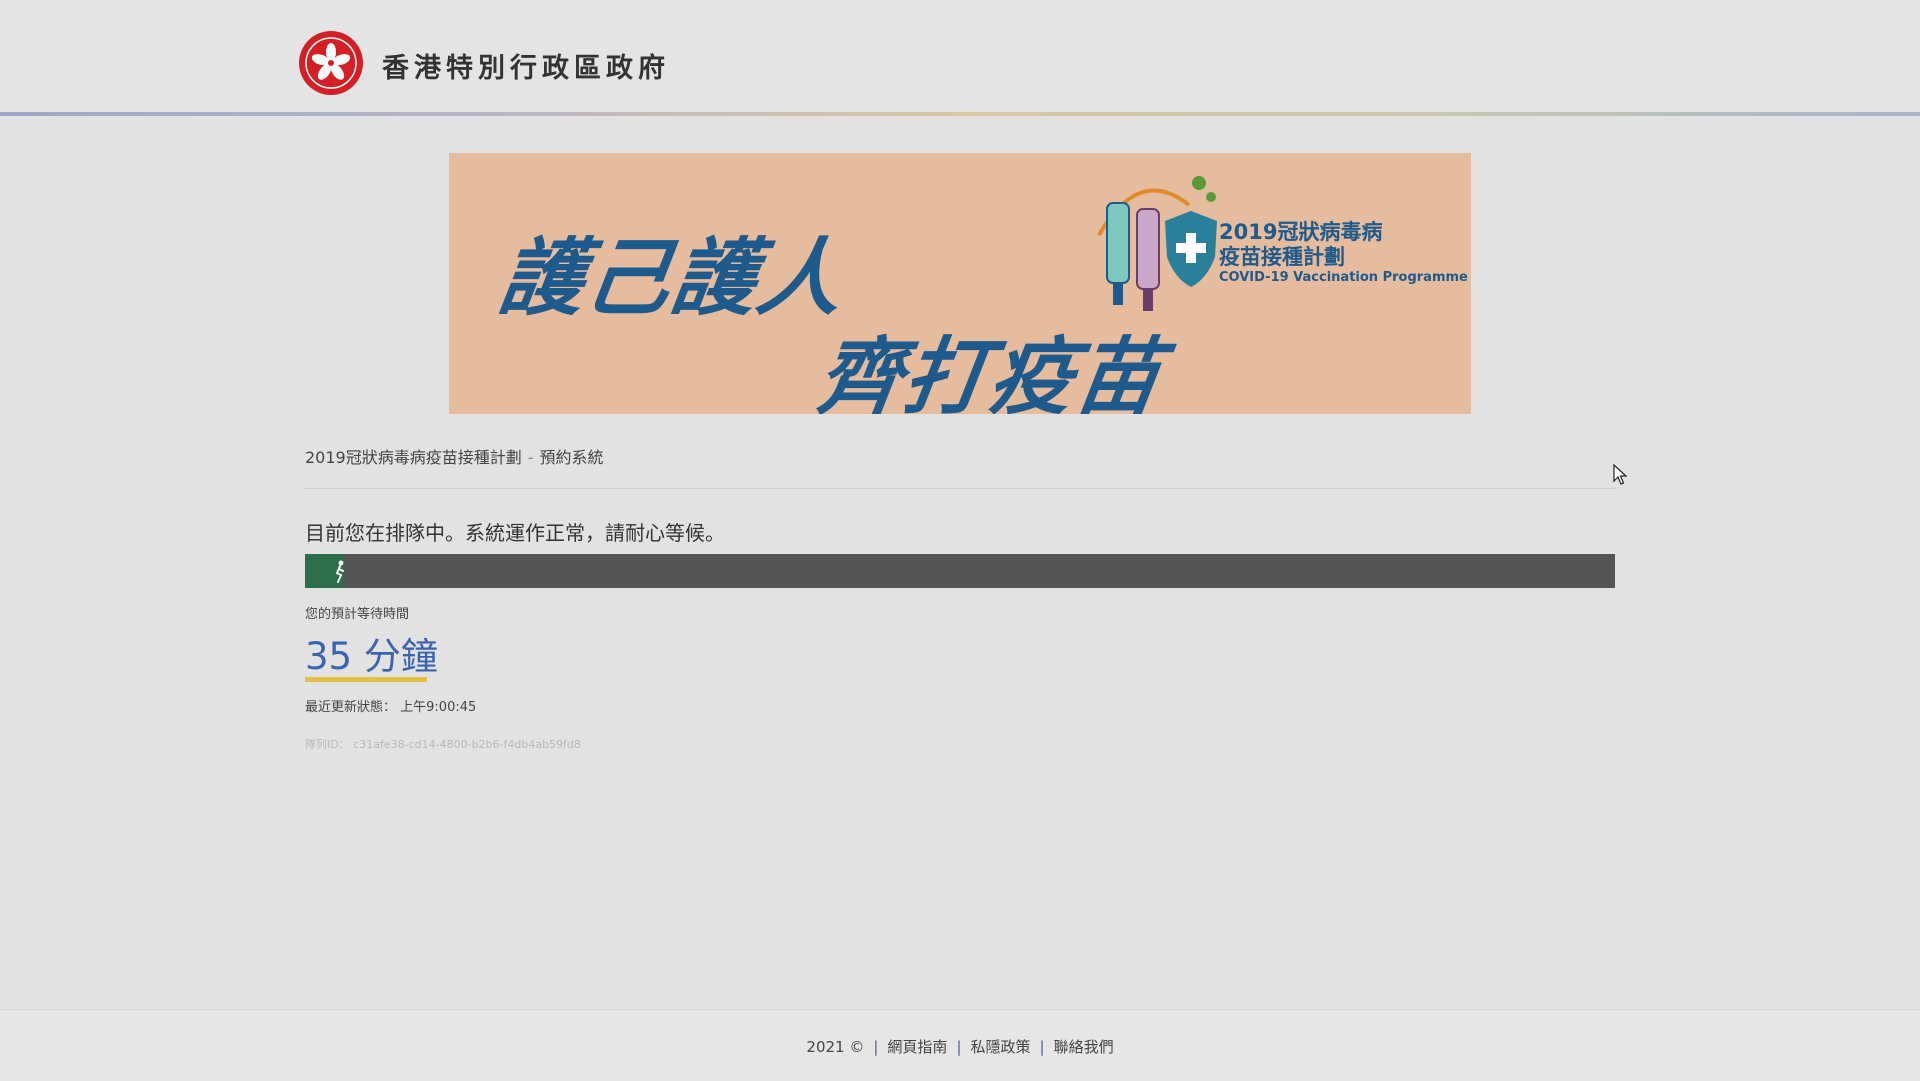 The image size is (1920, 1081). Describe the element at coordinates (960, 488) in the screenshot. I see `section-divider` at that location.